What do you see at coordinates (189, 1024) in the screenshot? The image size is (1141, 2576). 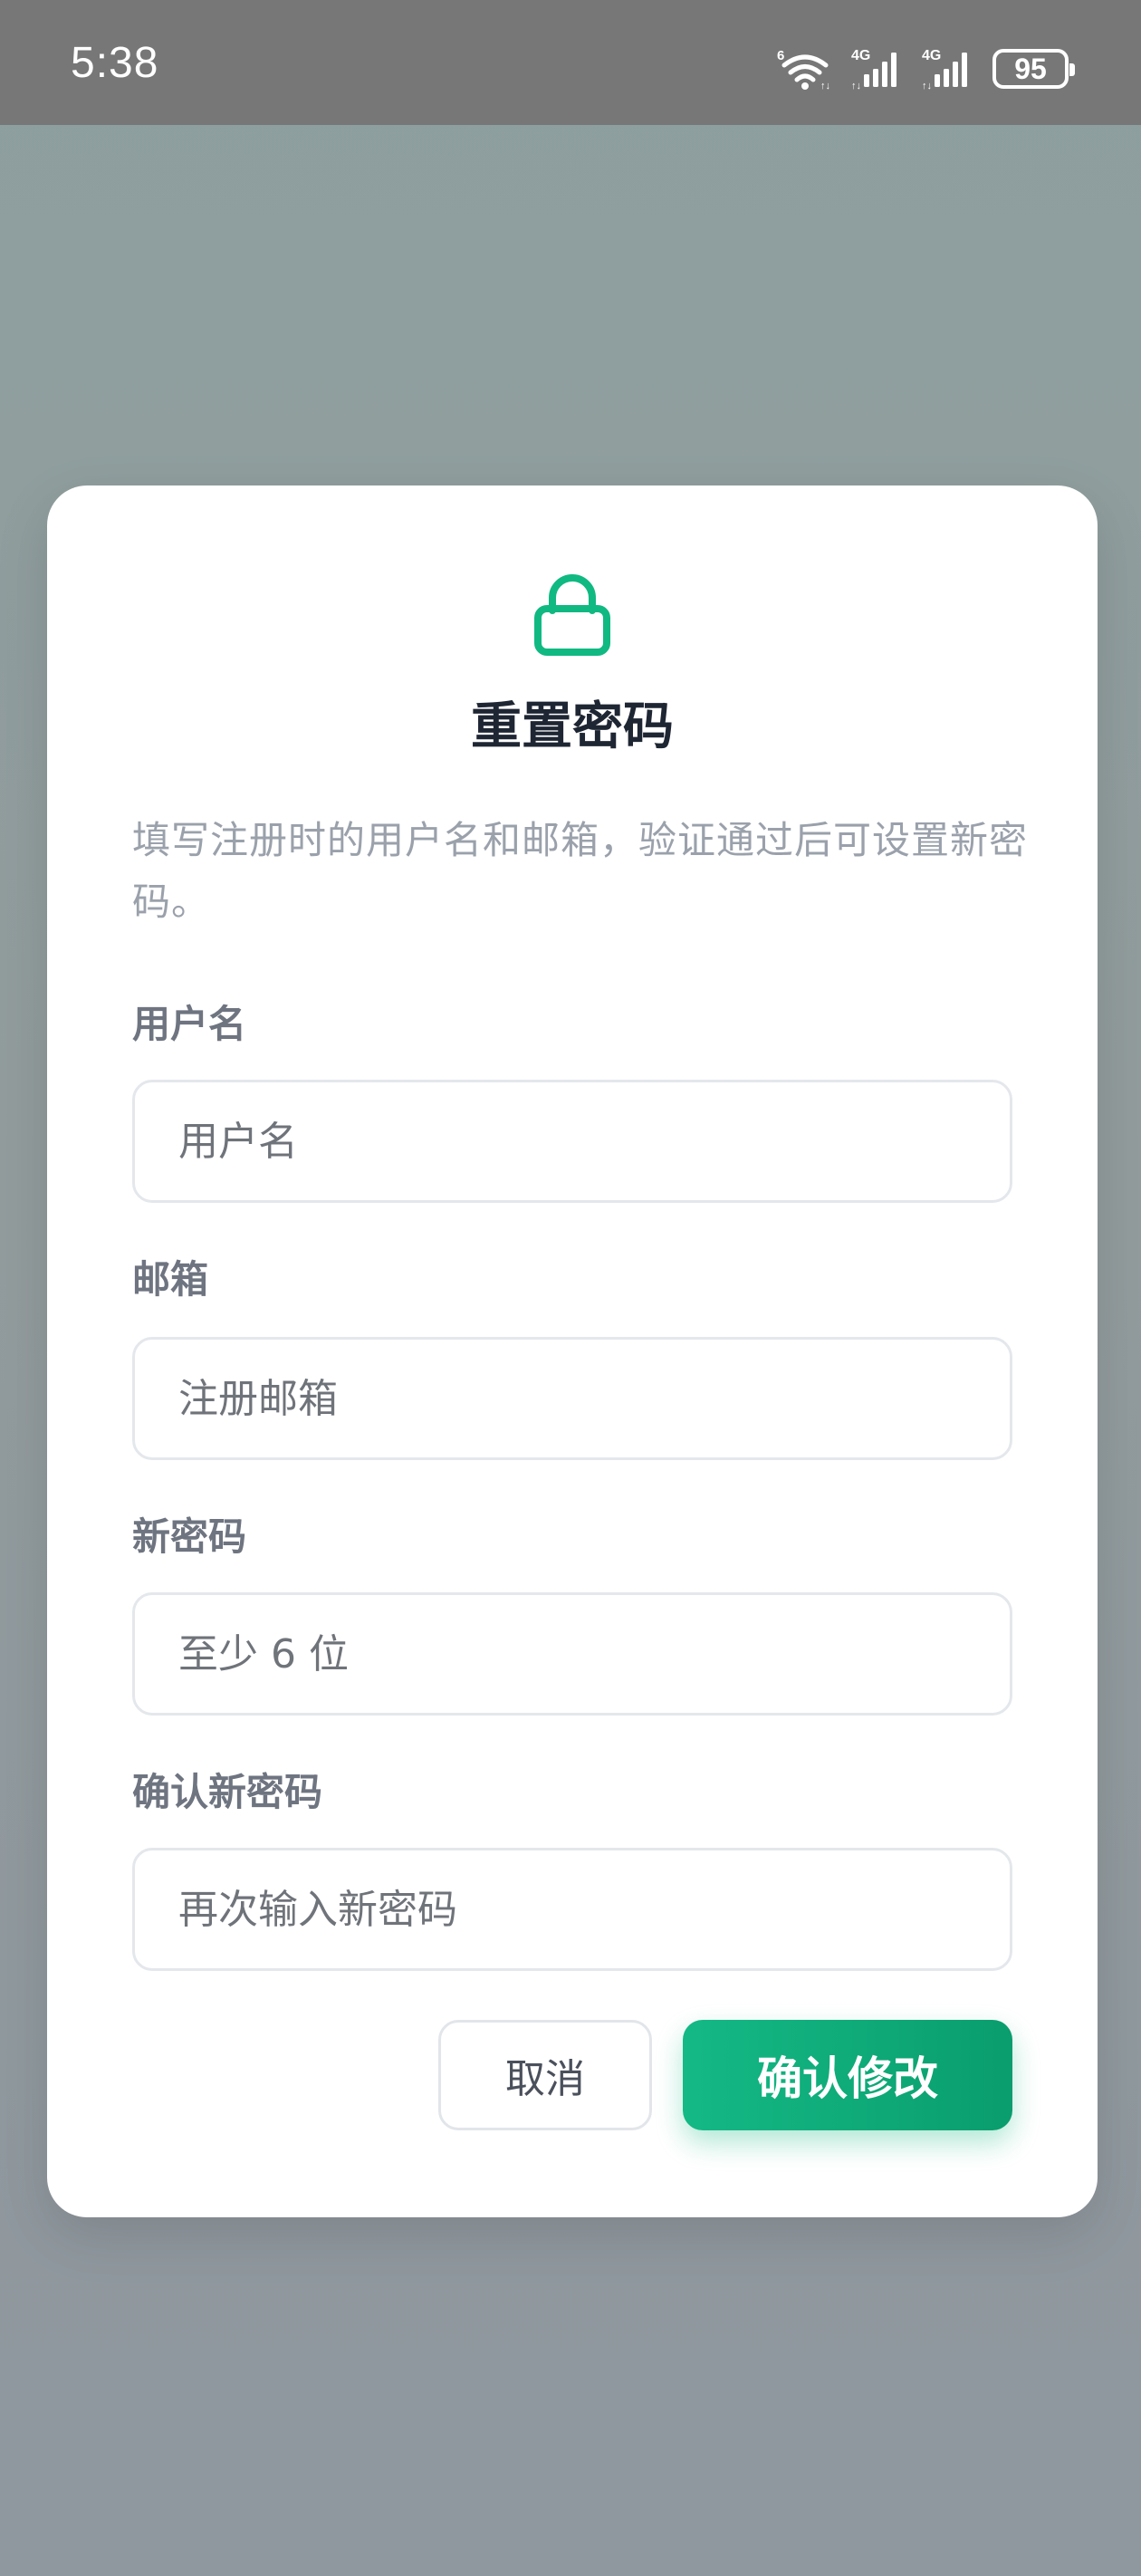 I see `username-label: 用户名` at bounding box center [189, 1024].